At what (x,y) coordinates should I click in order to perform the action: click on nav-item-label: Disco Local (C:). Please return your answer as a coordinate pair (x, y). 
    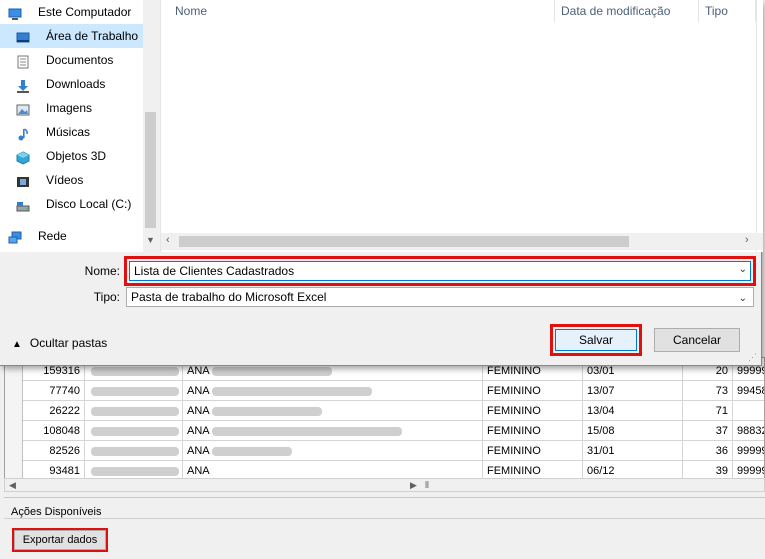
    Looking at the image, I should click on (89, 204).